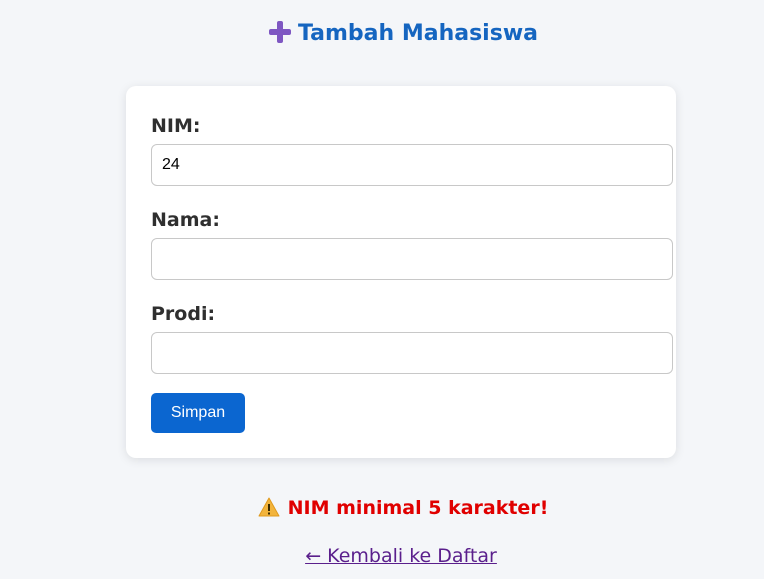  What do you see at coordinates (412, 165) in the screenshot?
I see `nim-input` at bounding box center [412, 165].